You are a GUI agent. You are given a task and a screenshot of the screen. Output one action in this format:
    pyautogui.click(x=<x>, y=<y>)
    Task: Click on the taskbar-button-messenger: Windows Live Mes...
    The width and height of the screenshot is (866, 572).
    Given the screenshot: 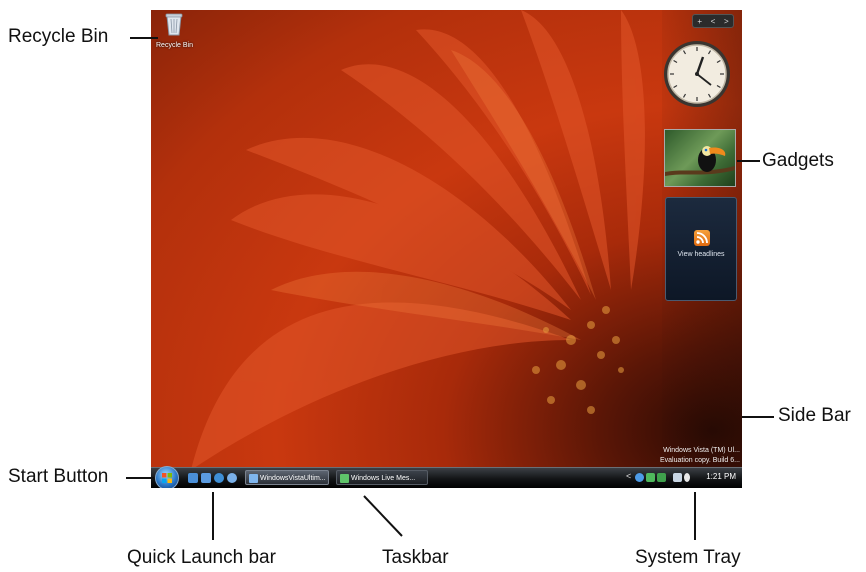 What is the action you would take?
    pyautogui.click(x=382, y=477)
    